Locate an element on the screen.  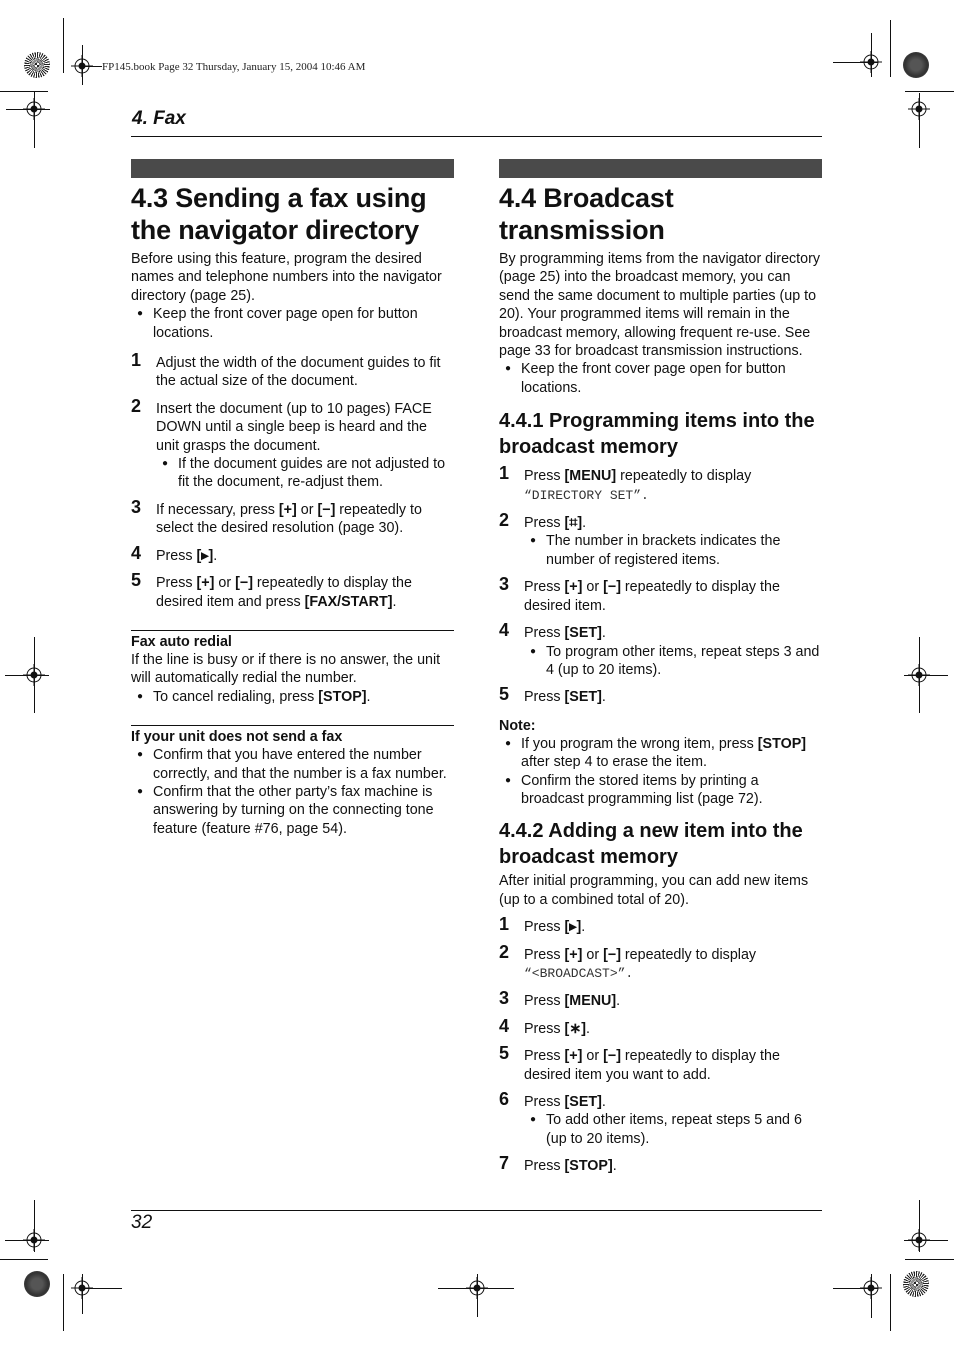
registration-wheel-bottom-left is located at coordinates (37, 1284).